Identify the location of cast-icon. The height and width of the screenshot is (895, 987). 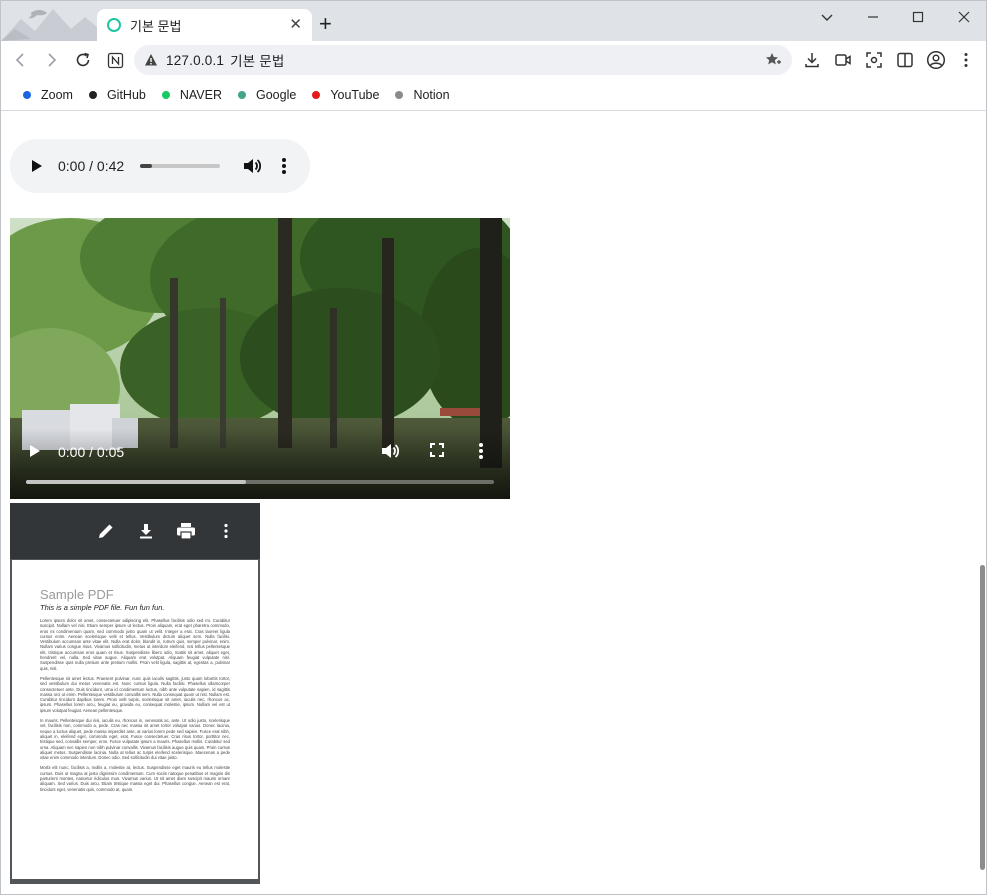
(843, 60).